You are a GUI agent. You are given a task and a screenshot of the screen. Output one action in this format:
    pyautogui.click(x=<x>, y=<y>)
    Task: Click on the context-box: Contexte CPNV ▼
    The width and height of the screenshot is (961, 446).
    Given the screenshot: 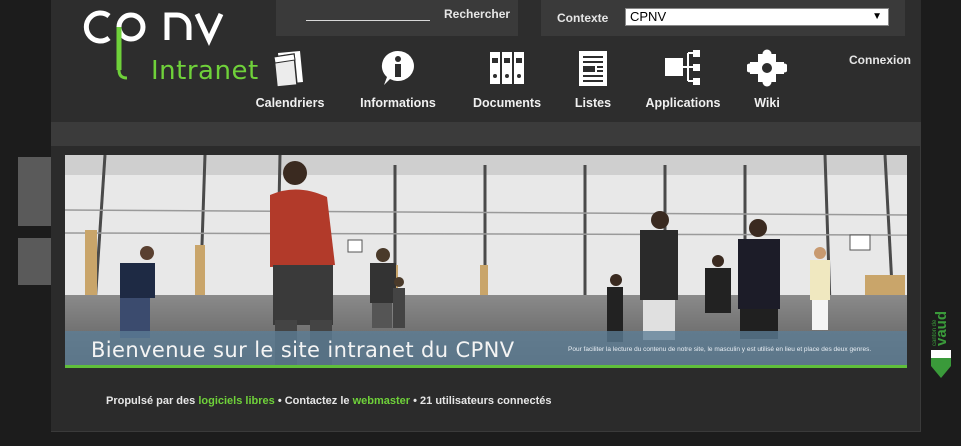 What is the action you would take?
    pyautogui.click(x=723, y=18)
    